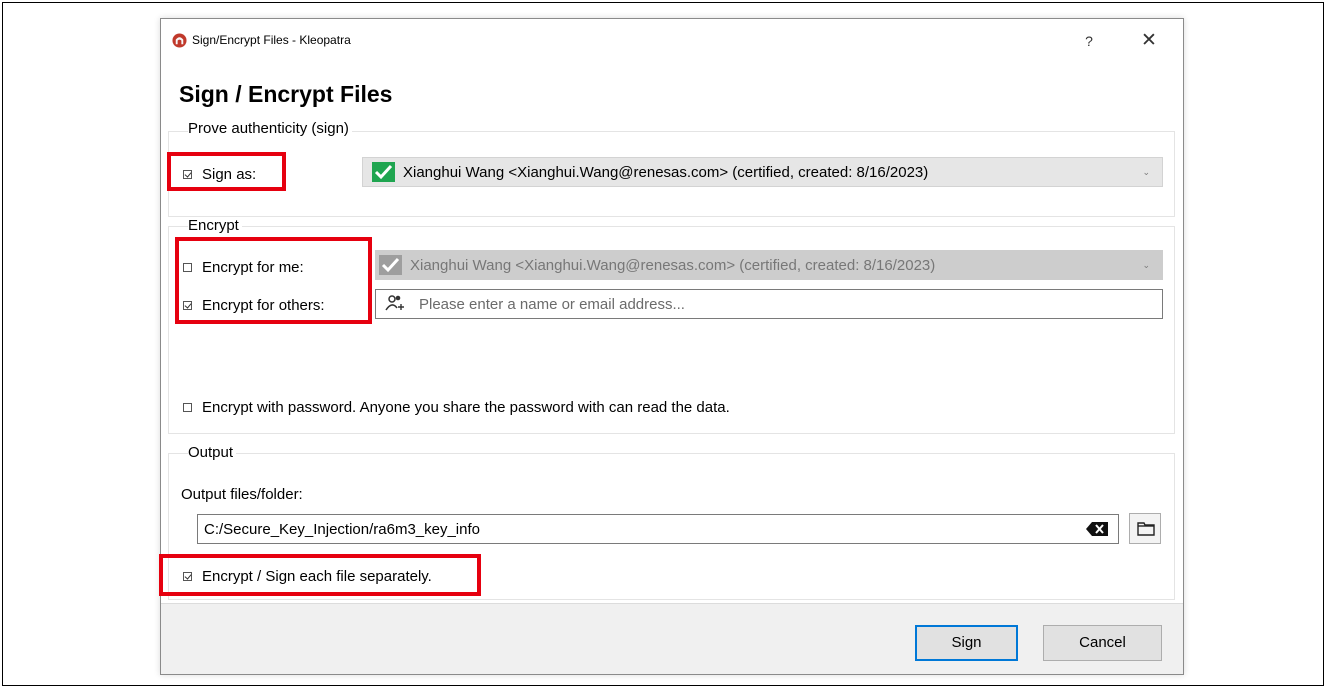 This screenshot has width=1328, height=690. I want to click on help-button: ?, so click(1089, 41).